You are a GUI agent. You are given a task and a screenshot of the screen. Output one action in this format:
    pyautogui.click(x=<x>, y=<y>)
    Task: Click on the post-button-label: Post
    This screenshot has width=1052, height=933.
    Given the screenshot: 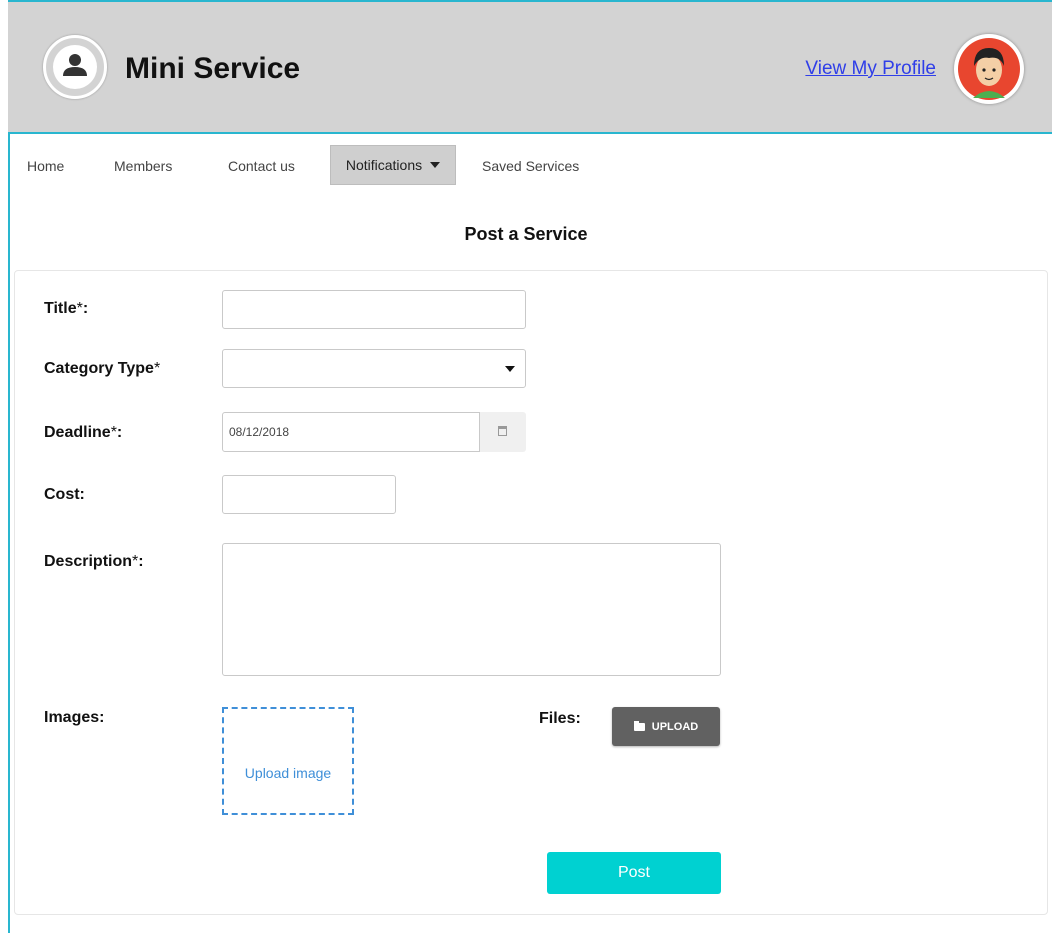 What is the action you would take?
    pyautogui.click(x=633, y=872)
    